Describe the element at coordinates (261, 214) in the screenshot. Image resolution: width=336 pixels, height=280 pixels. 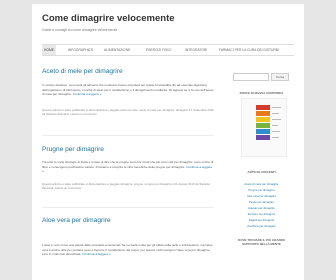
I see `recent-post-link: Zenzero per dimagrire` at that location.